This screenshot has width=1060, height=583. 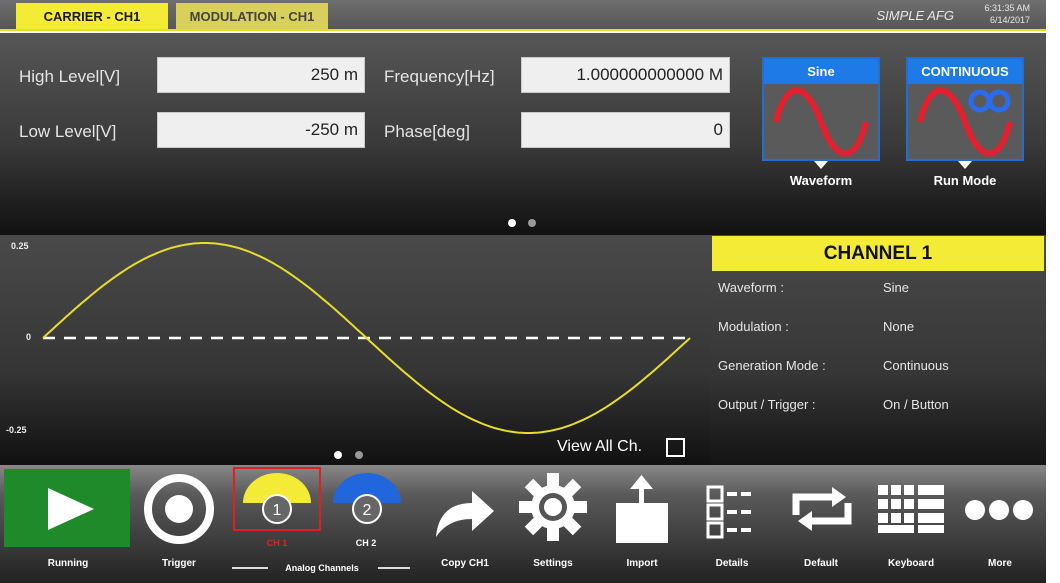 I want to click on info-generation-mode-key: Generation Mode :, so click(x=772, y=365).